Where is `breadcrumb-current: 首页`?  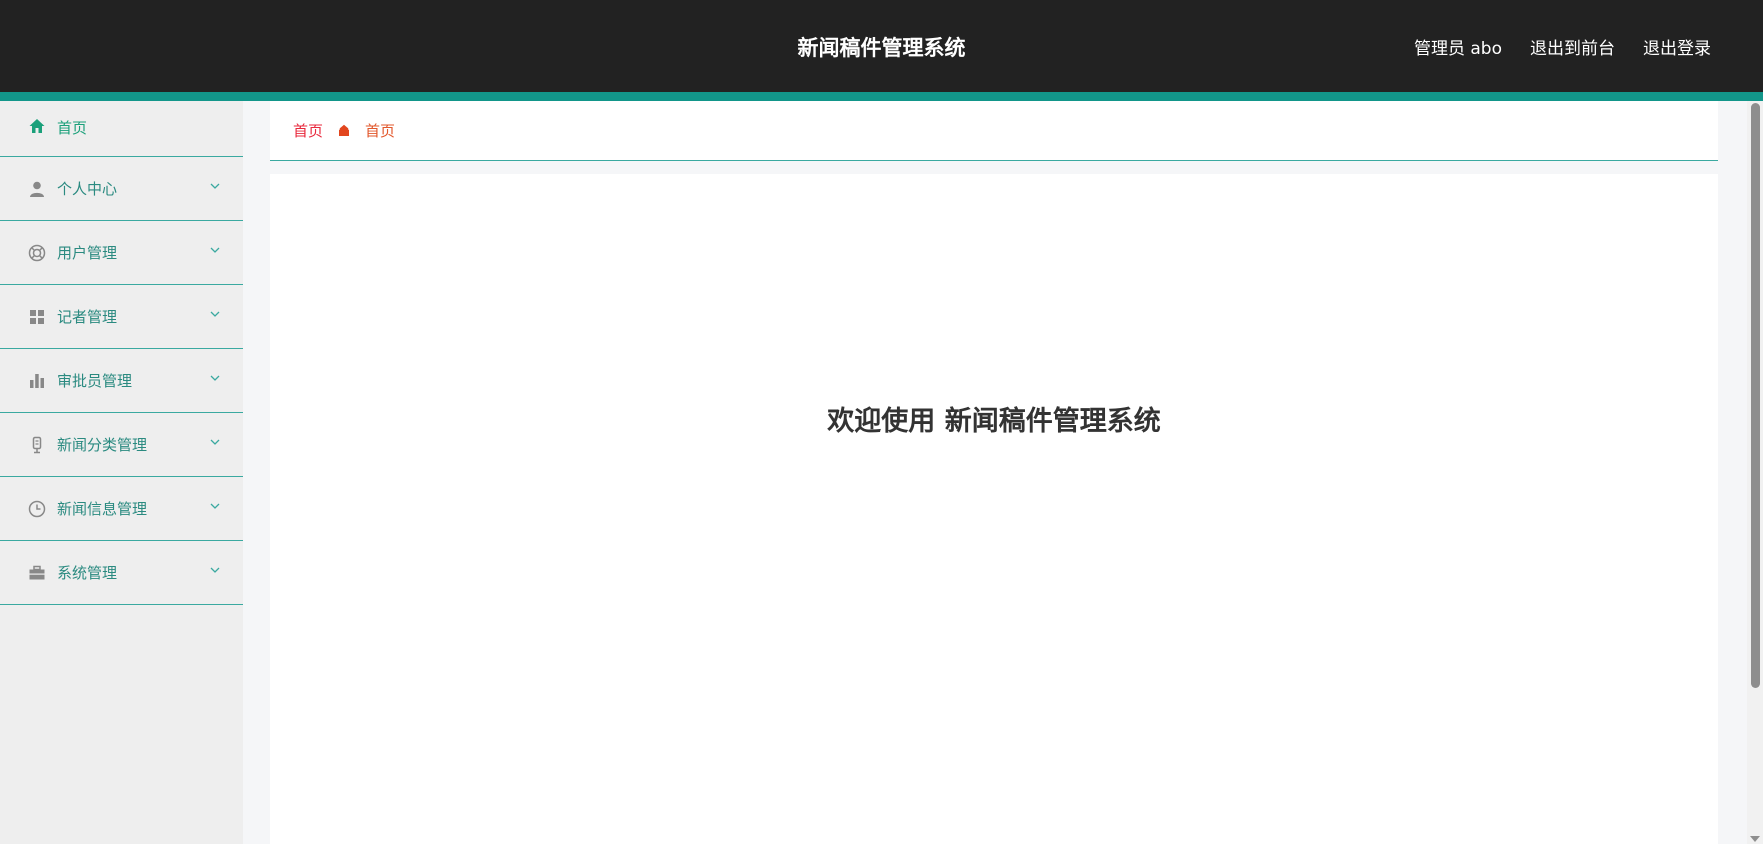 breadcrumb-current: 首页 is located at coordinates (380, 131).